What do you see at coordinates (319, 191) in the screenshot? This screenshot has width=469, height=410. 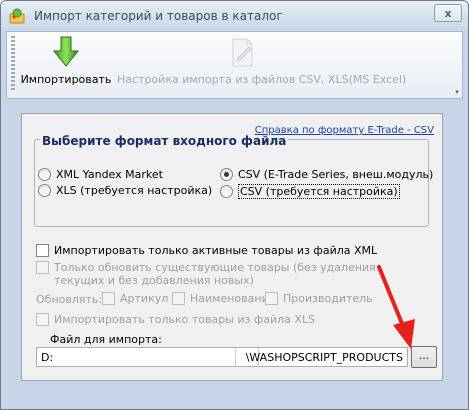 I see `format-option-label: CSV (требуется настройка)` at bounding box center [319, 191].